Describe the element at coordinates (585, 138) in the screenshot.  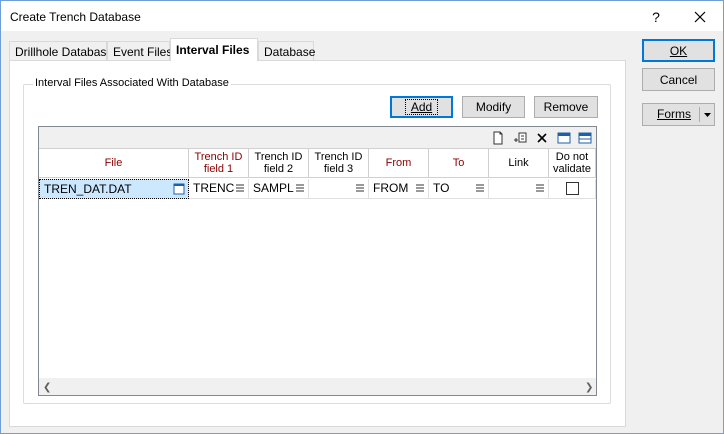
I see `split-view-icon` at that location.